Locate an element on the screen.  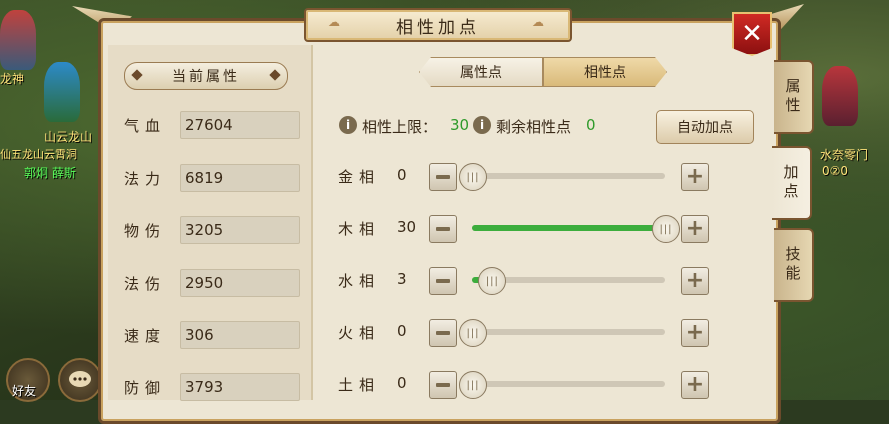
attribute-name: 法伤 is located at coordinates (145, 283).